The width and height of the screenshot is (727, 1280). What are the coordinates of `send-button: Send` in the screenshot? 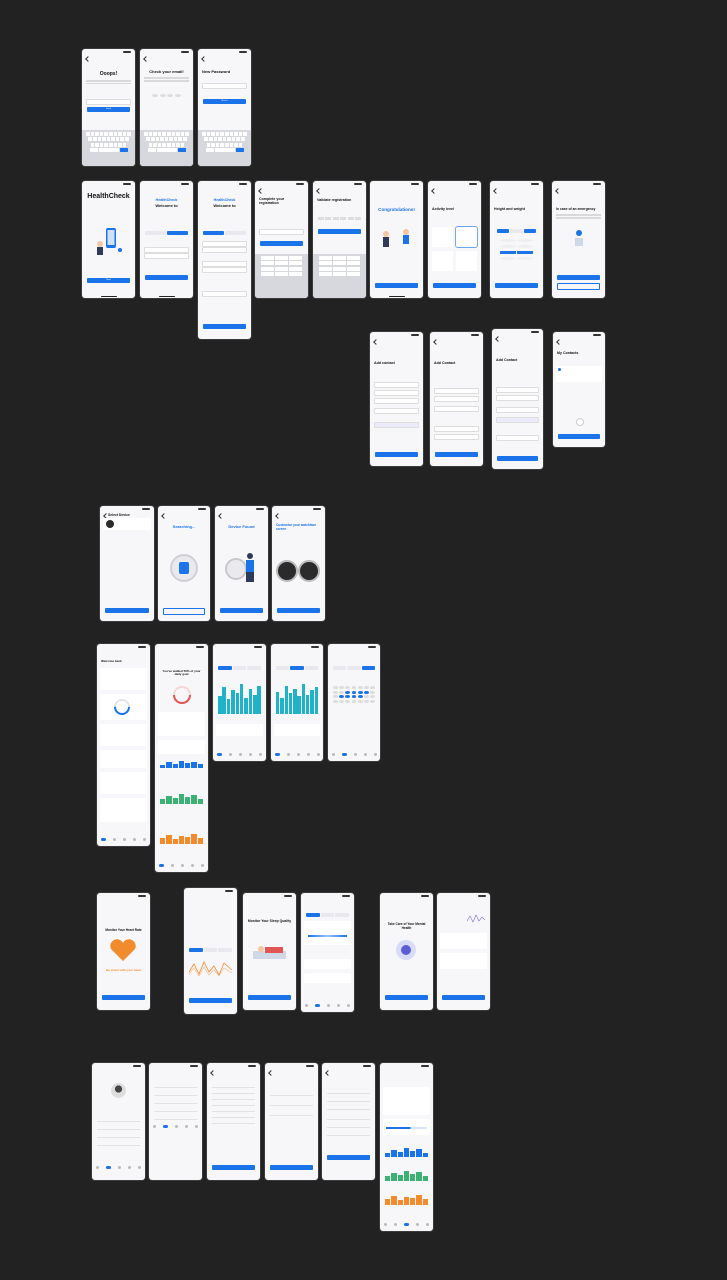 It's located at (108, 109).